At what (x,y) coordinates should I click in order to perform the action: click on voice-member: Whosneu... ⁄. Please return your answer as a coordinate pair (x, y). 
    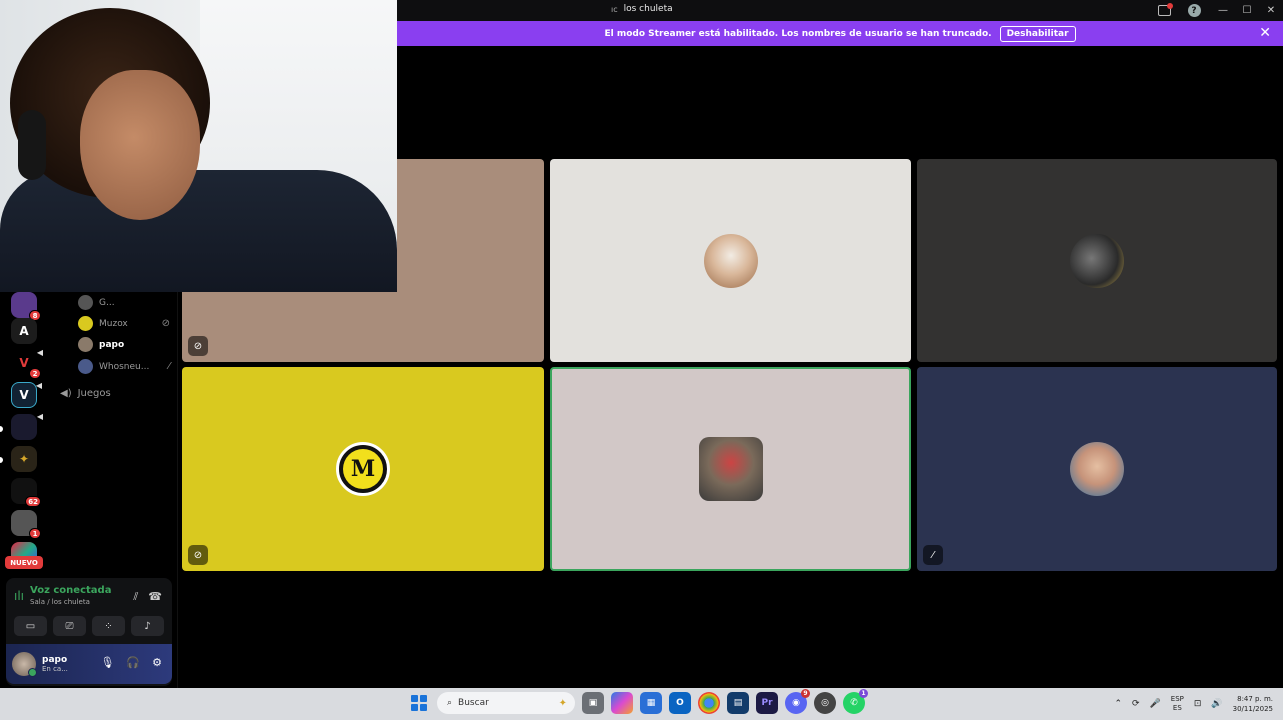
    Looking at the image, I should click on (124, 366).